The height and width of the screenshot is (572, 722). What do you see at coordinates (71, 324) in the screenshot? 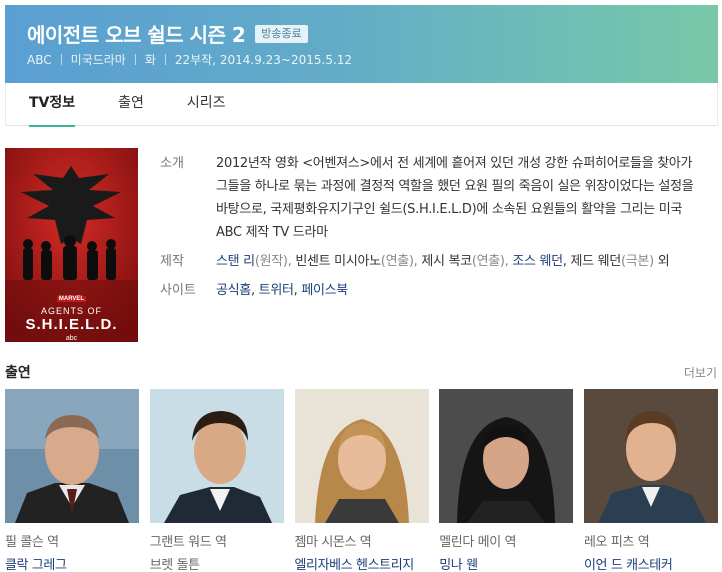
I see `poster-line2: S.H.I.E.L.D.` at bounding box center [71, 324].